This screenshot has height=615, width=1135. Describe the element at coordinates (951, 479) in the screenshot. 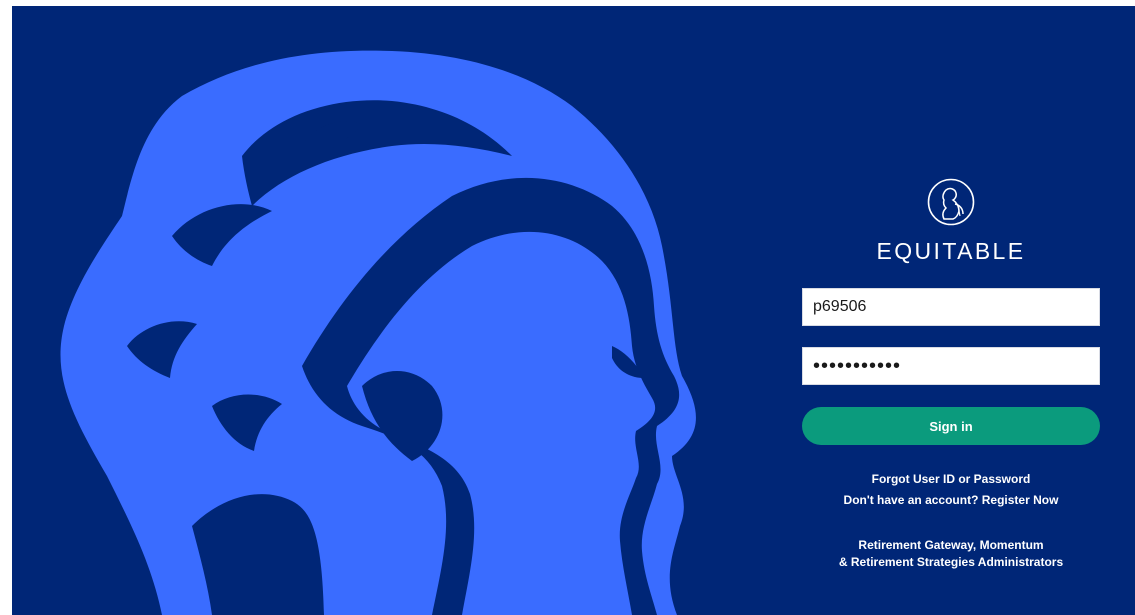

I see `forgot-credentials-link: Forgot User ID or Password` at that location.